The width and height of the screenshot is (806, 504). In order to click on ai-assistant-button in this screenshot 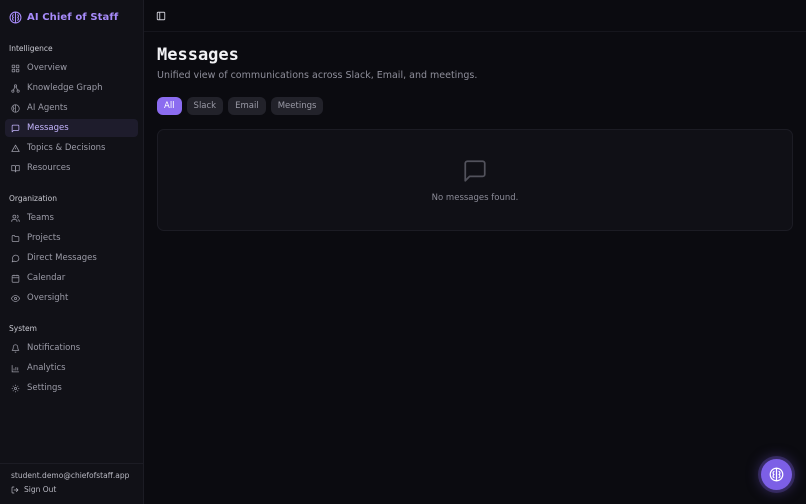, I will do `click(776, 474)`.